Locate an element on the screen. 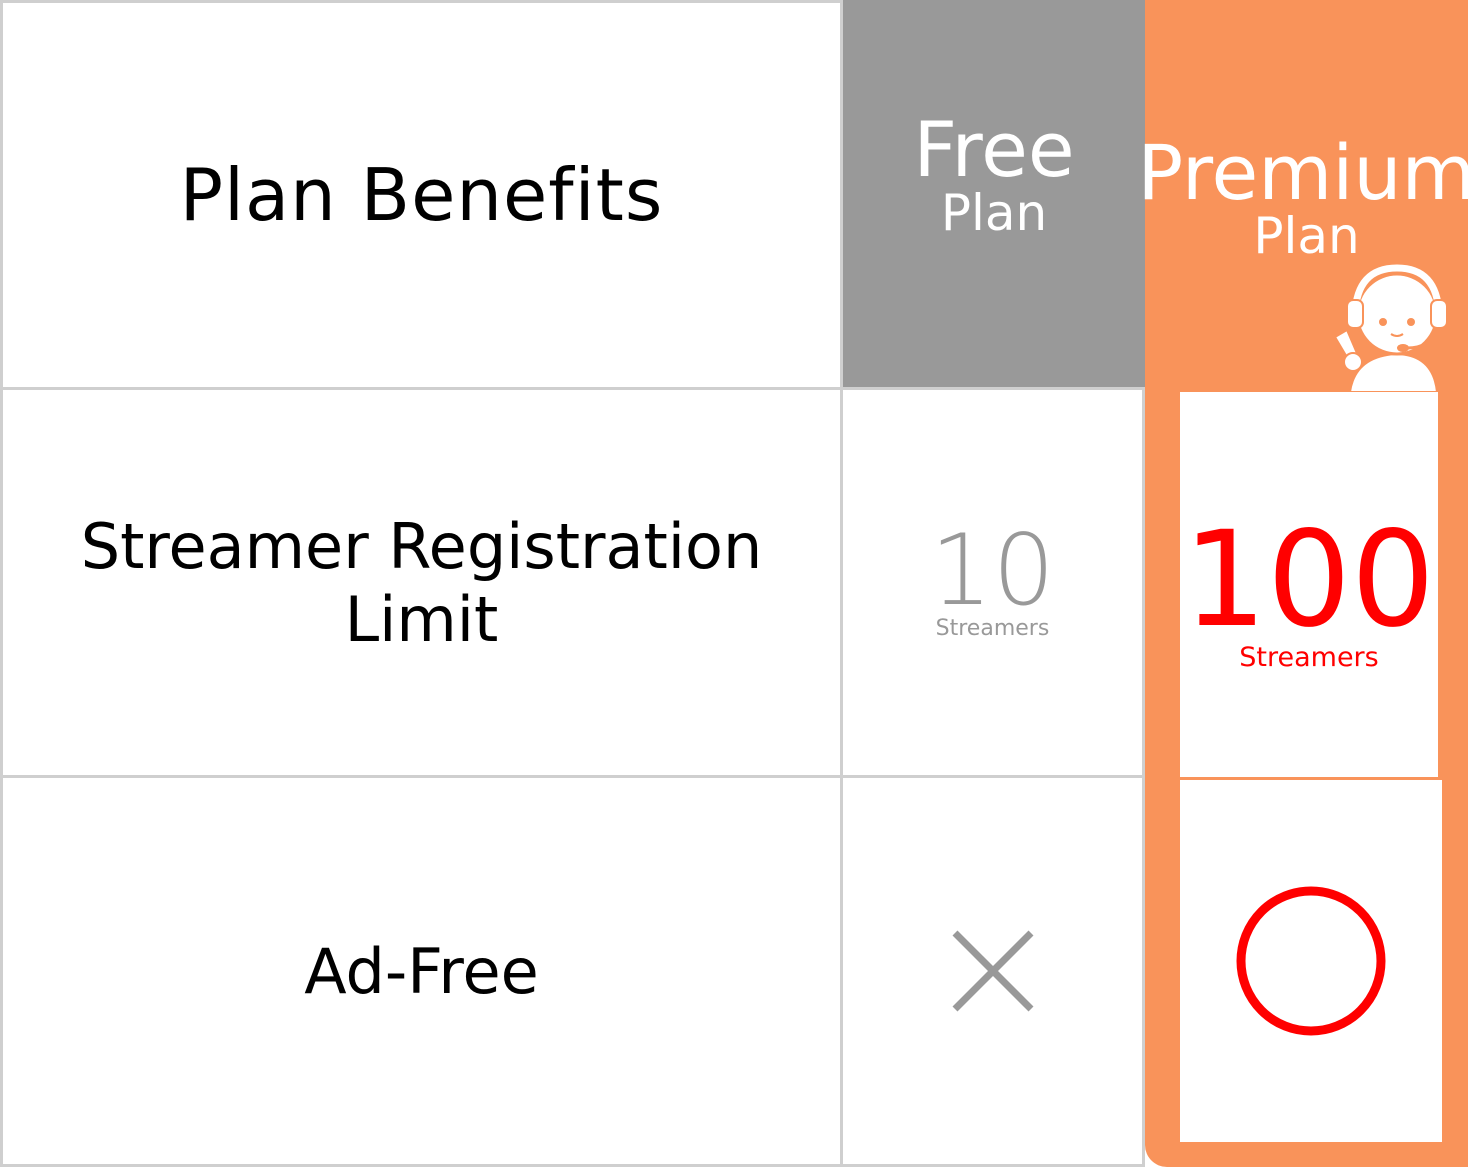 This screenshot has width=1468, height=1167. free-plan-title: Free is located at coordinates (994, 149).